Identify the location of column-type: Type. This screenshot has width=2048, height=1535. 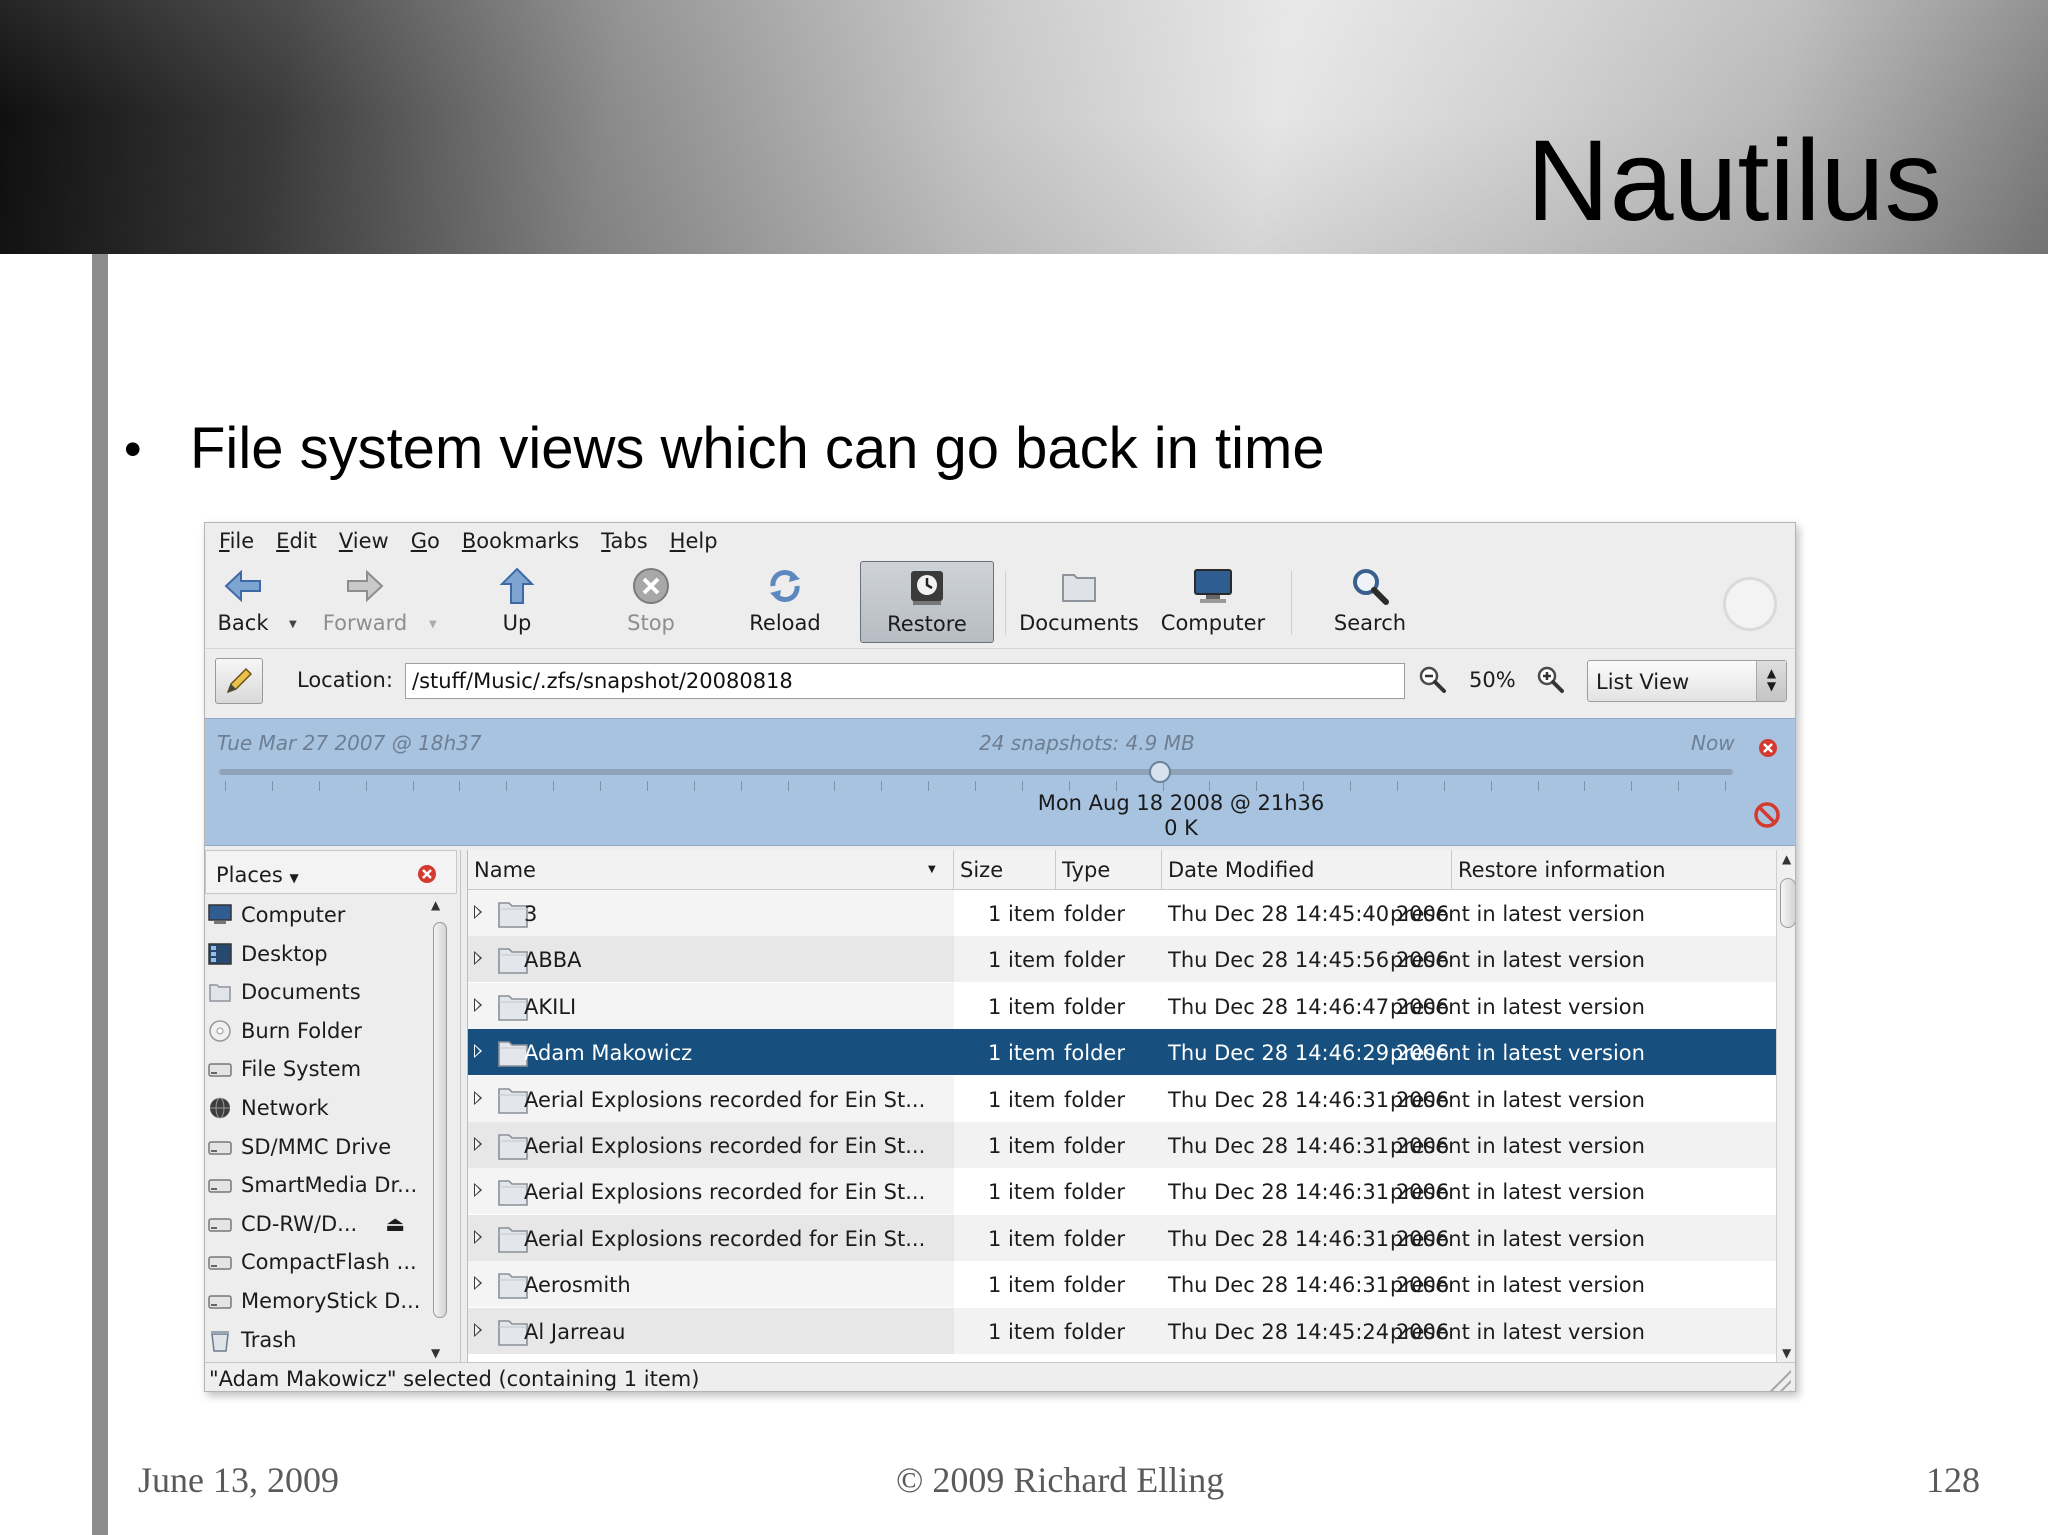
(1109, 870).